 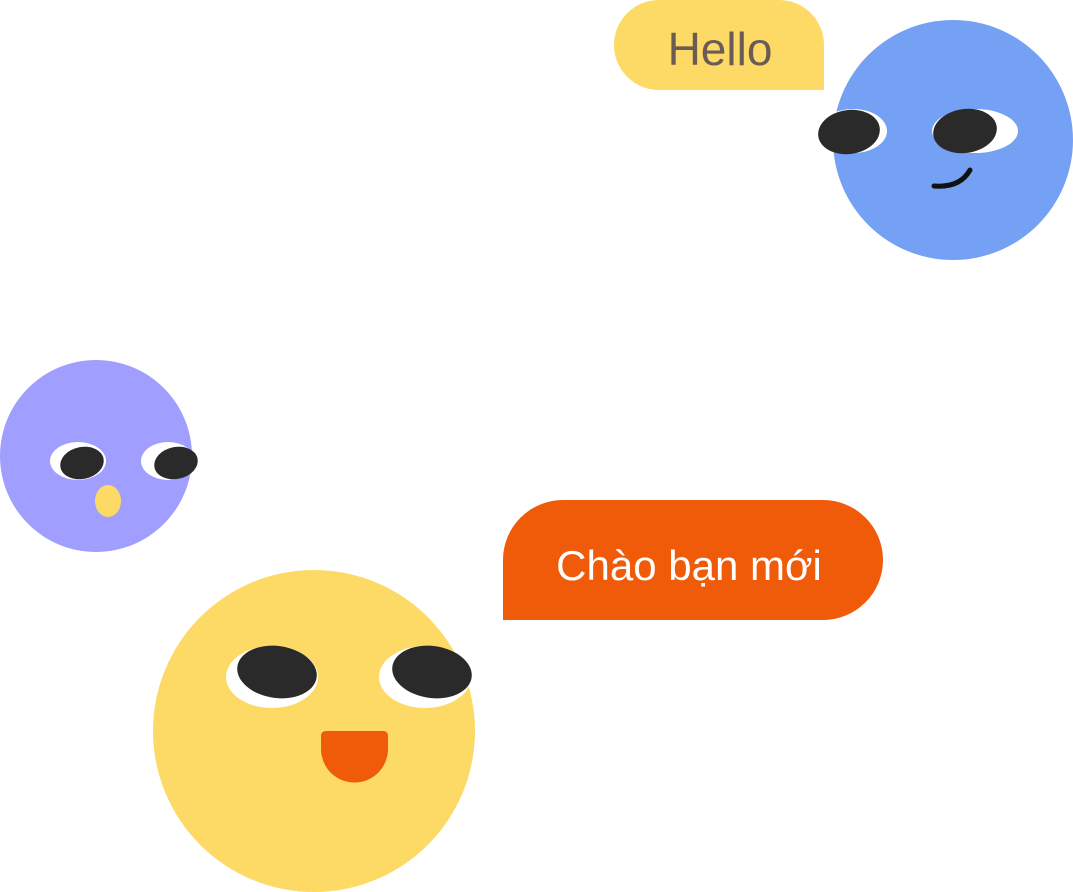 What do you see at coordinates (720, 49) in the screenshot?
I see `hello-text: Hello` at bounding box center [720, 49].